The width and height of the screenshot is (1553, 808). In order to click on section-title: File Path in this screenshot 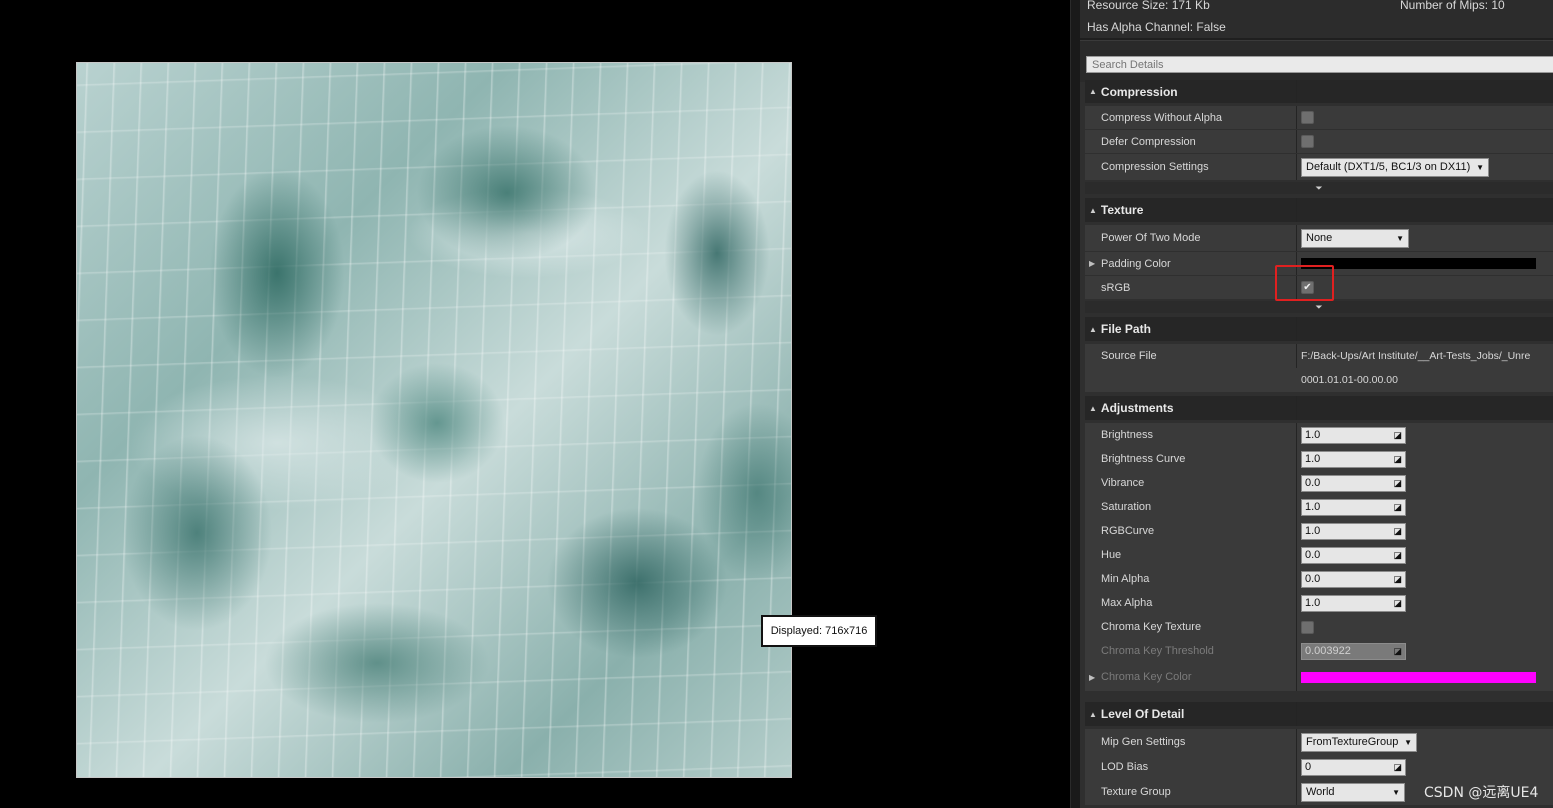, I will do `click(1125, 329)`.